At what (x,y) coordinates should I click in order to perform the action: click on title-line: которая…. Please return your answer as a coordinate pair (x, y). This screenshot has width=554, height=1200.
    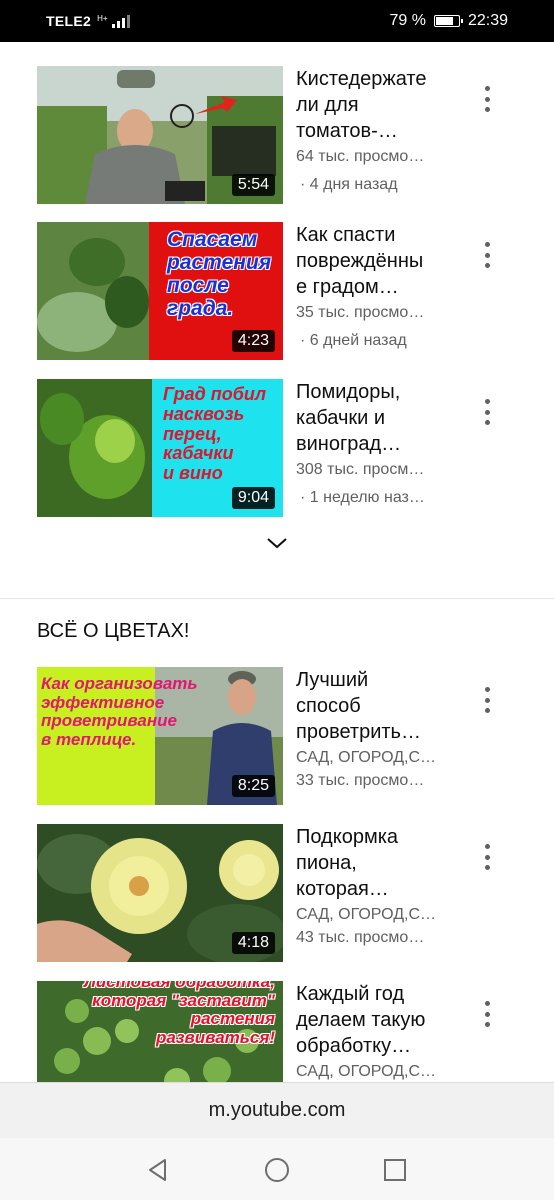
    Looking at the image, I should click on (342, 889).